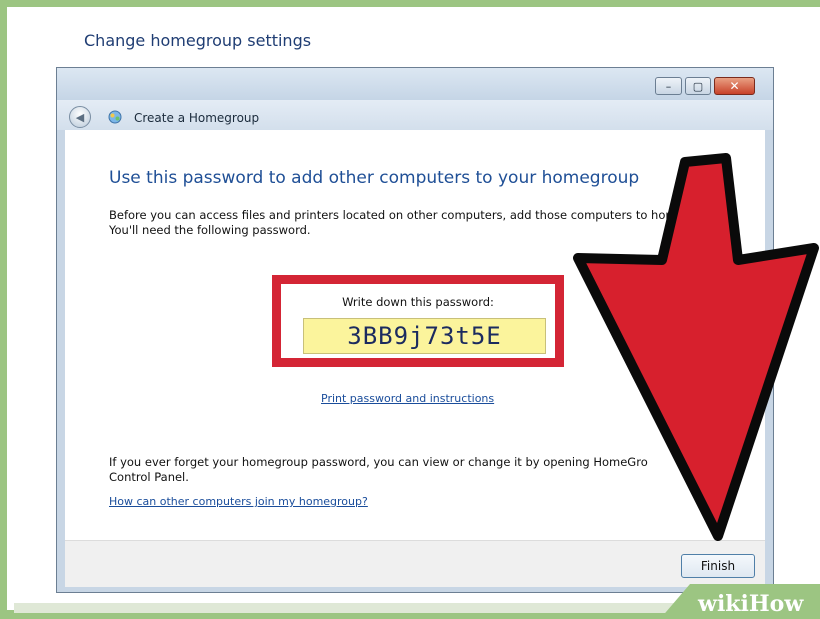 The width and height of the screenshot is (820, 619). Describe the element at coordinates (198, 40) in the screenshot. I see `page-title: Change homegroup settings` at that location.